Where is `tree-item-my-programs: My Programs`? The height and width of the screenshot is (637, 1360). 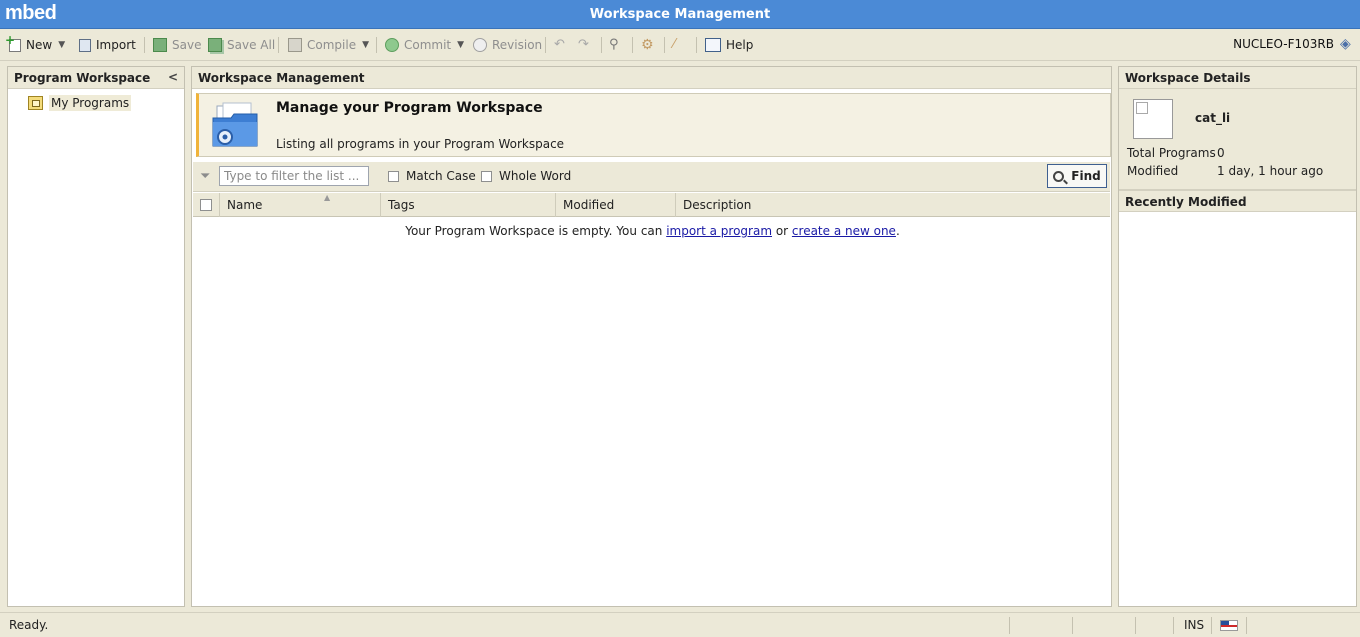 tree-item-my-programs: My Programs is located at coordinates (80, 102).